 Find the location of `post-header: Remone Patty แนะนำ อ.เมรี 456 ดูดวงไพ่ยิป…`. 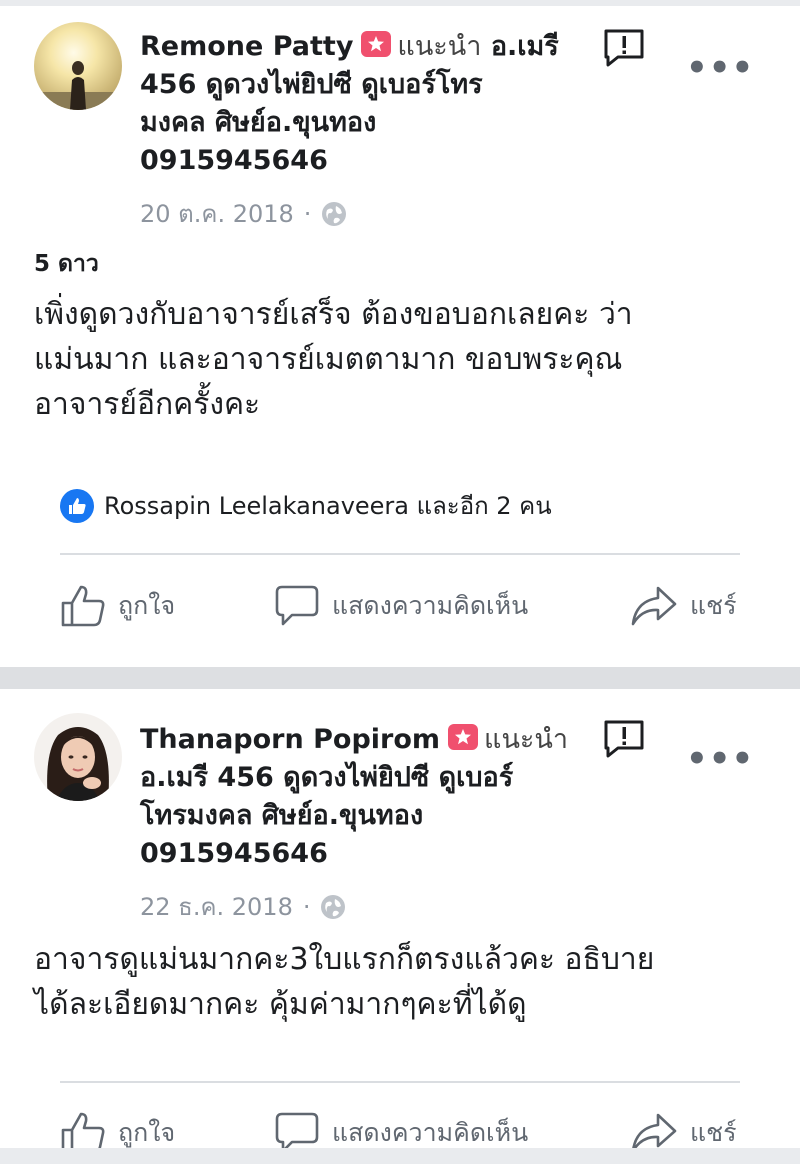

post-header: Remone Patty แนะนำ อ.เมรี 456 ดูดวงไพ่ยิป… is located at coordinates (360, 104).